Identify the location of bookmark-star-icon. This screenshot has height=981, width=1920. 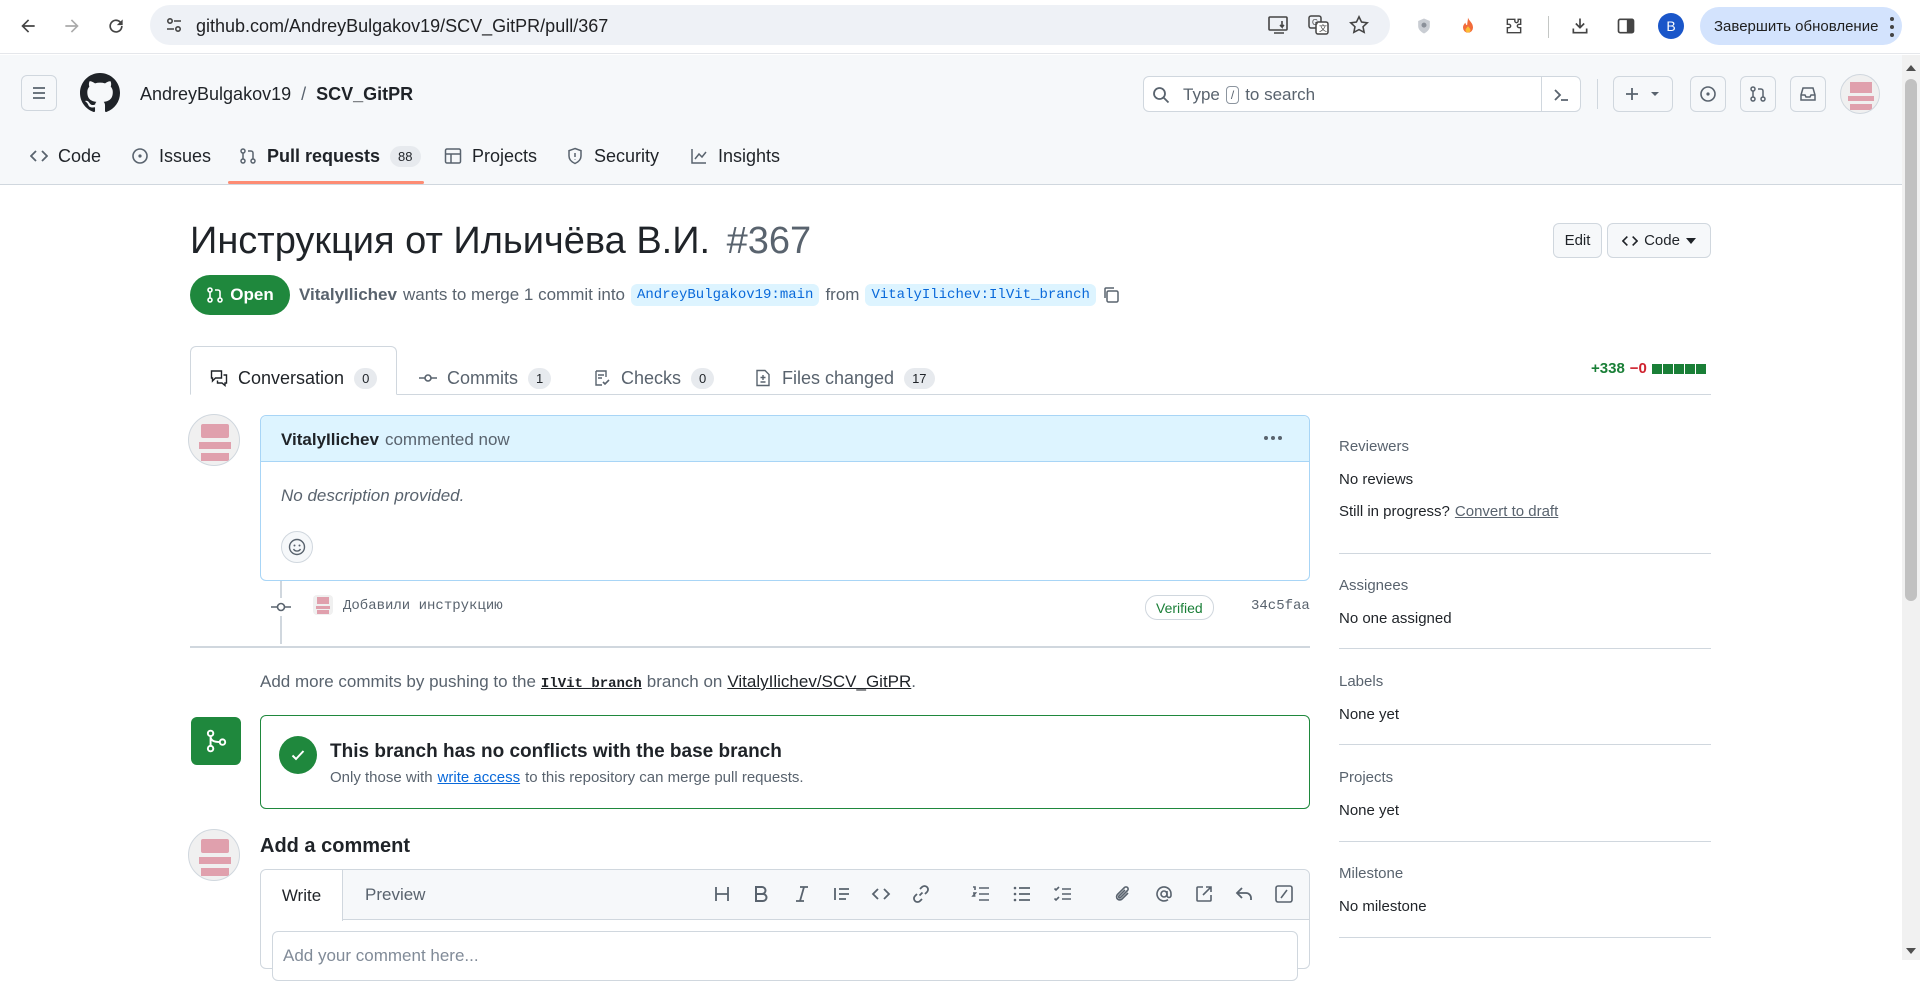
(1359, 25).